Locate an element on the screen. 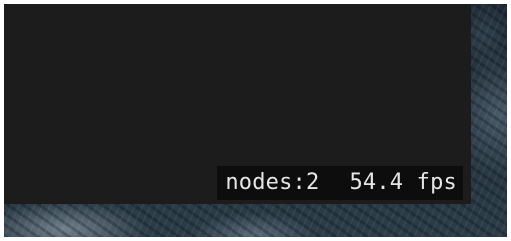 The width and height of the screenshot is (511, 241). stats-overlay: nodes:2 54.4 fps is located at coordinates (340, 183).